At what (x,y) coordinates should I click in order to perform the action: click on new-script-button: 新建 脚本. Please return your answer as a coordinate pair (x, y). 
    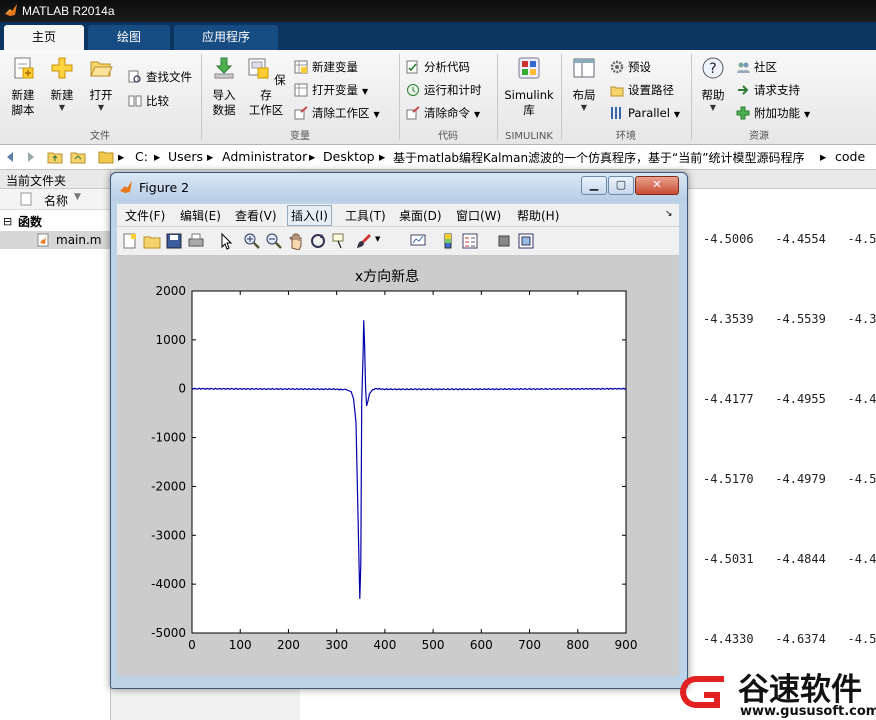
    Looking at the image, I should click on (23, 87).